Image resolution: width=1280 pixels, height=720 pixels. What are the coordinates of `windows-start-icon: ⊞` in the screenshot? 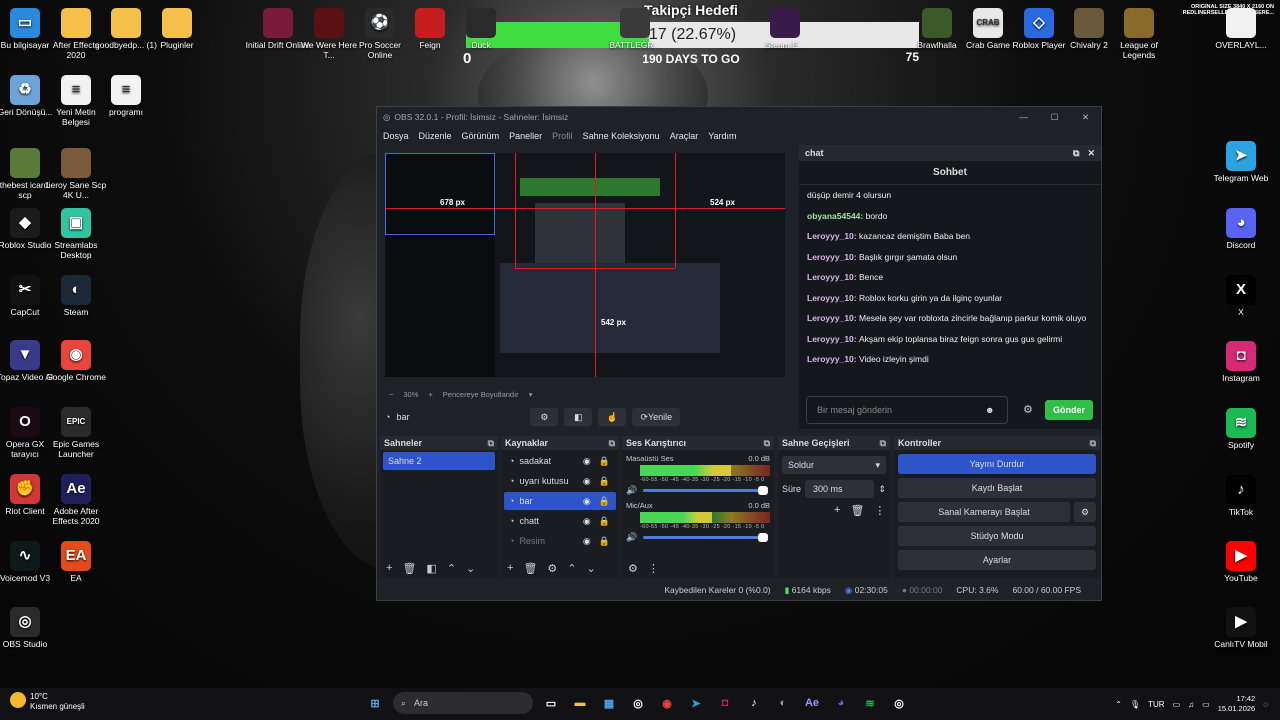 It's located at (375, 703).